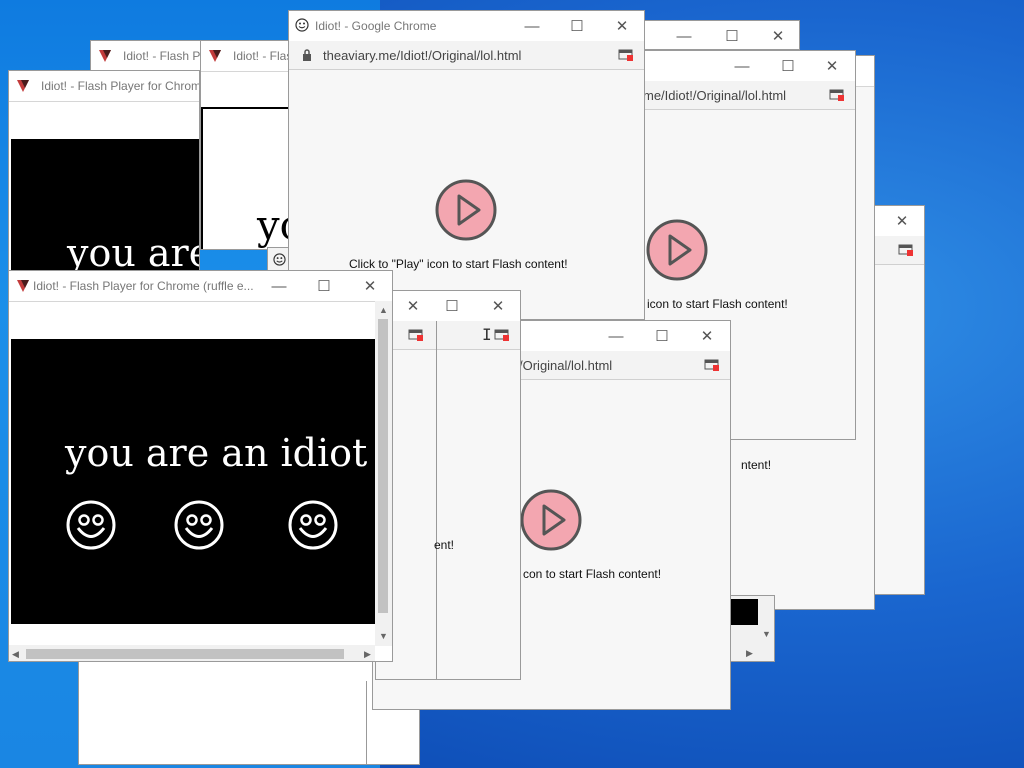 The height and width of the screenshot is (768, 1024). I want to click on title-bar: ✕ ☐ ✕, so click(448, 306).